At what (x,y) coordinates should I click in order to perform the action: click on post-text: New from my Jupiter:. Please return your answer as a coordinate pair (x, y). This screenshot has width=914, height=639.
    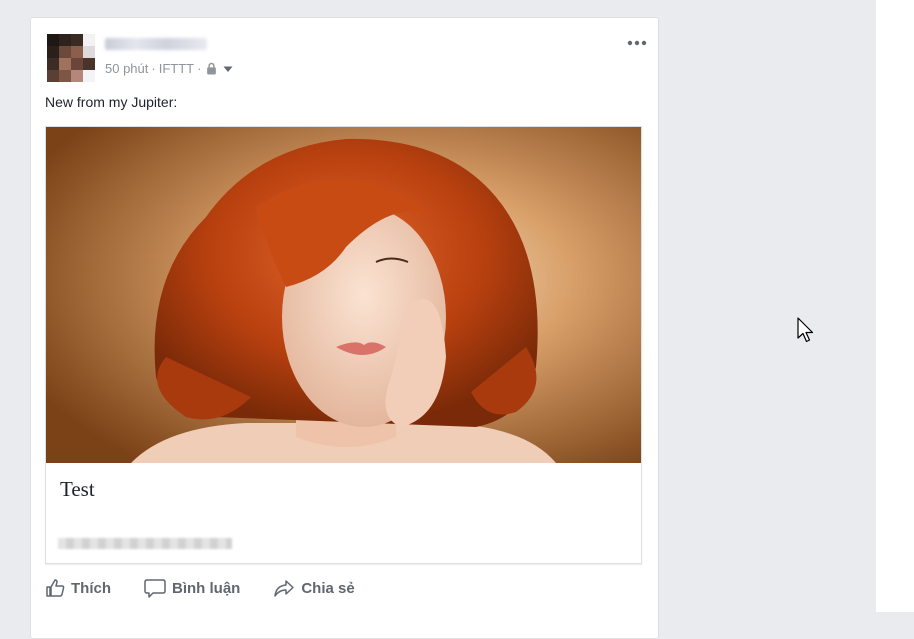
    Looking at the image, I should click on (111, 102).